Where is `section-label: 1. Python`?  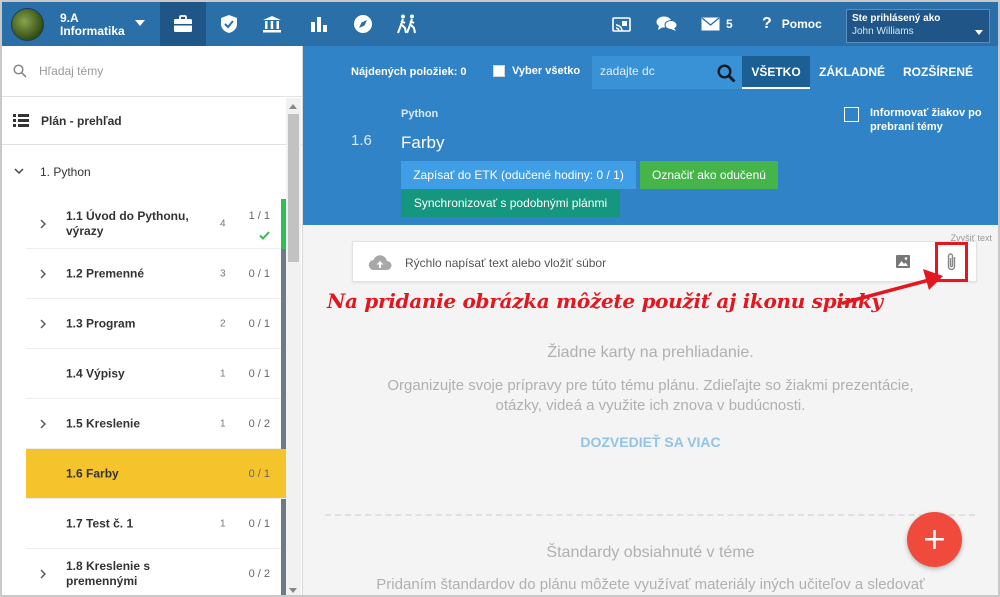
section-label: 1. Python is located at coordinates (65, 171).